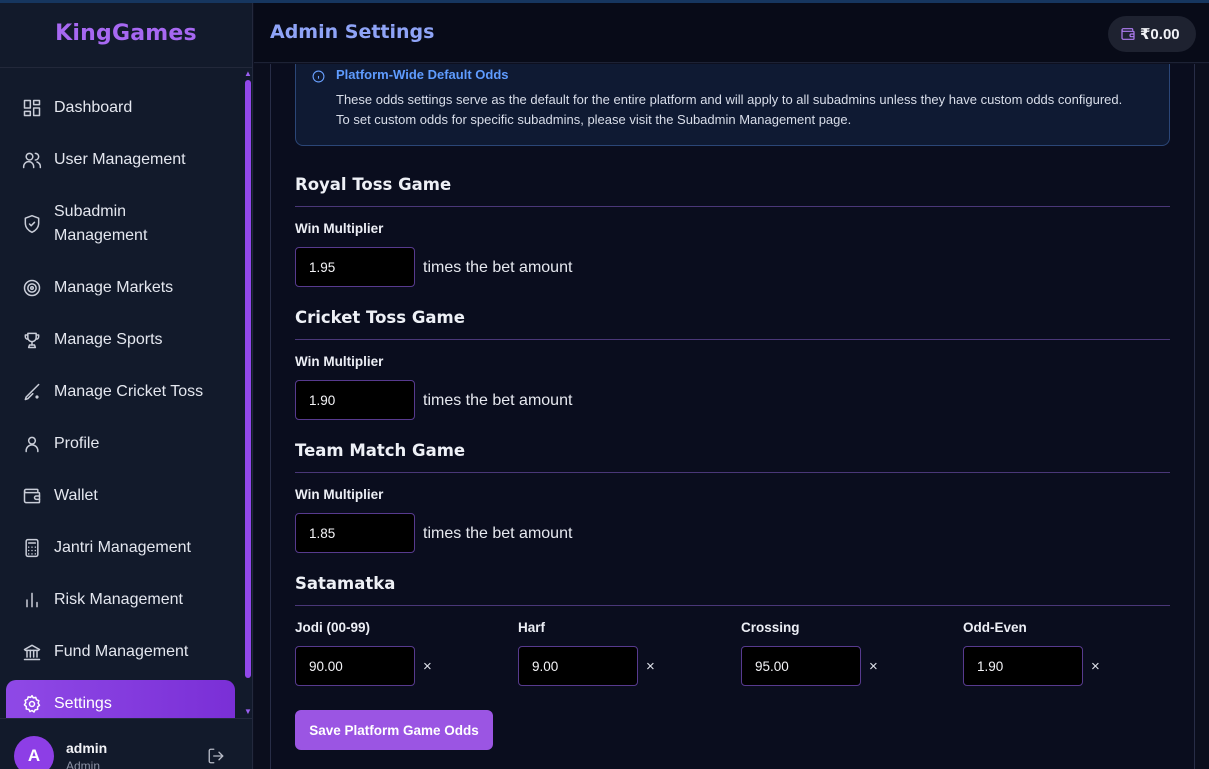 The width and height of the screenshot is (1209, 769). I want to click on harf-unit: ×, so click(650, 666).